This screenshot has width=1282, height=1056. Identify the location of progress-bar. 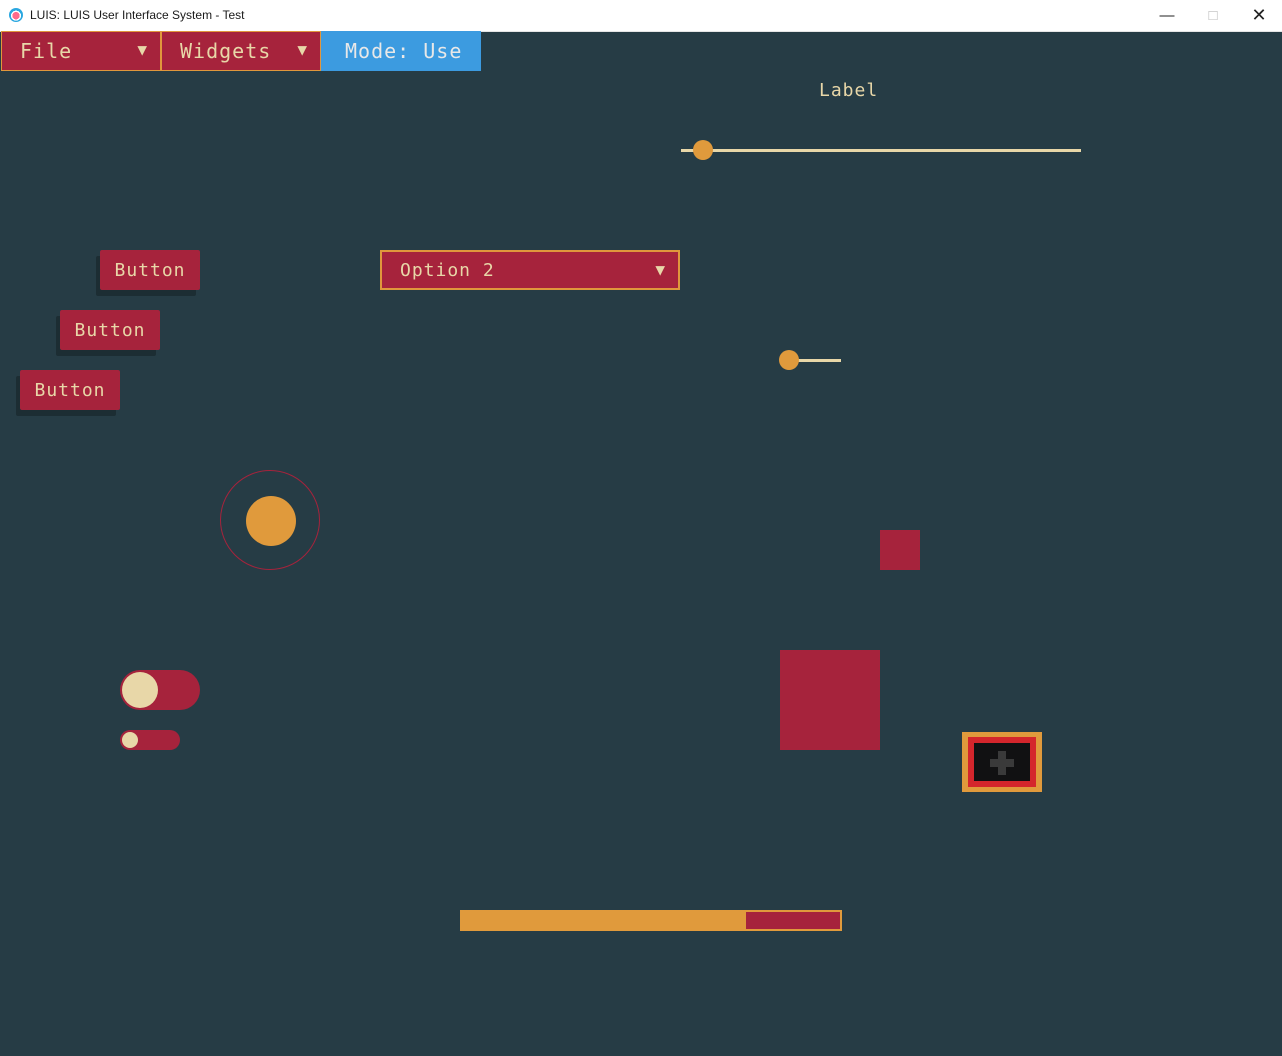
(651, 920).